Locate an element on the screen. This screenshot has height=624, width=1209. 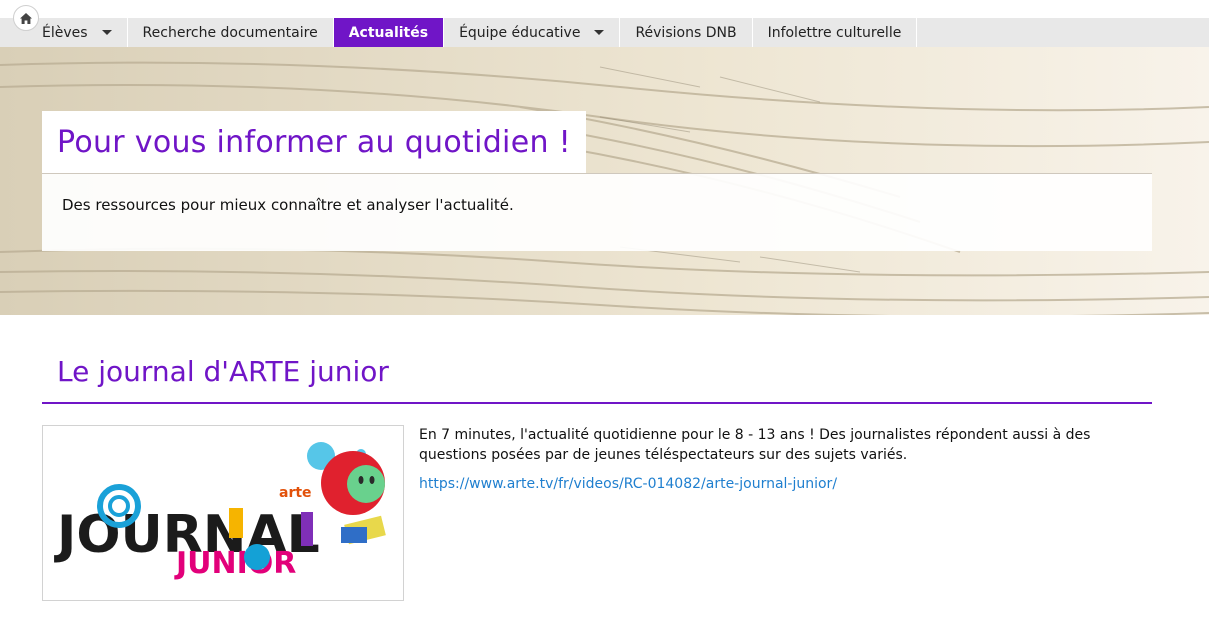
nav-item-label: Recherche documentaire is located at coordinates (230, 32).